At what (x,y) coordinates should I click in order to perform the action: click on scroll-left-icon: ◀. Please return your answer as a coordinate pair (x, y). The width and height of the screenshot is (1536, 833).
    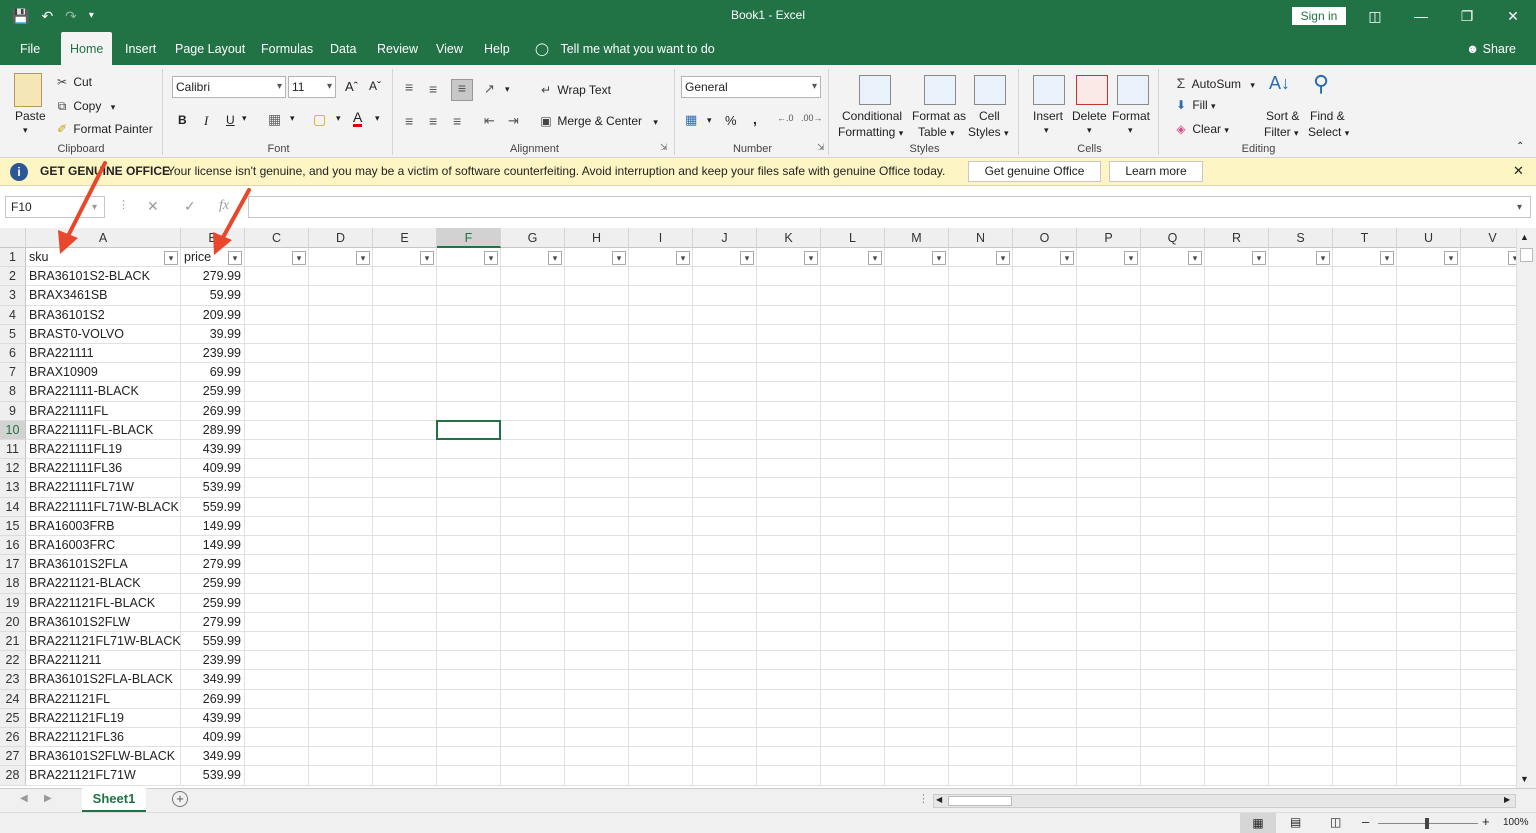
    Looking at the image, I should click on (939, 799).